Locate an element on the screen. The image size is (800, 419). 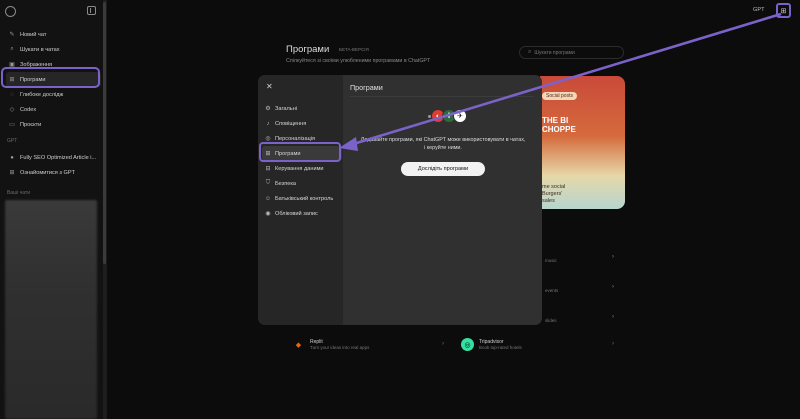
list-item: slides is located at coordinates (551, 320).